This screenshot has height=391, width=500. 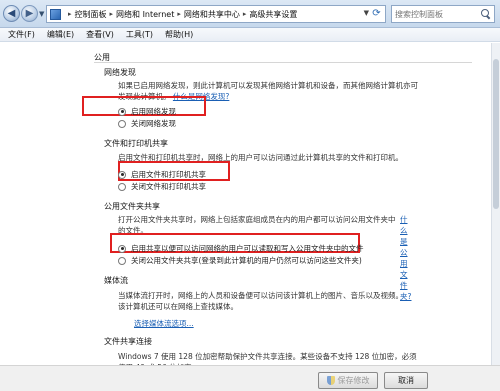 What do you see at coordinates (116, 280) in the screenshot?
I see `media-streaming-title: 媒体流` at bounding box center [116, 280].